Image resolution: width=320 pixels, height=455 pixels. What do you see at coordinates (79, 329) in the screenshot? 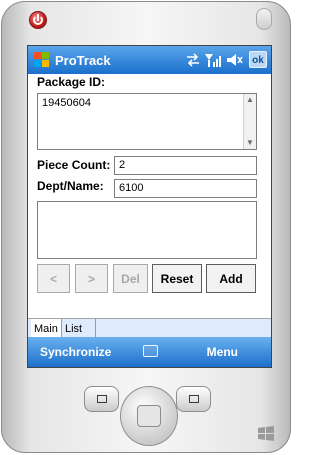
I see `tab-list: List` at bounding box center [79, 329].